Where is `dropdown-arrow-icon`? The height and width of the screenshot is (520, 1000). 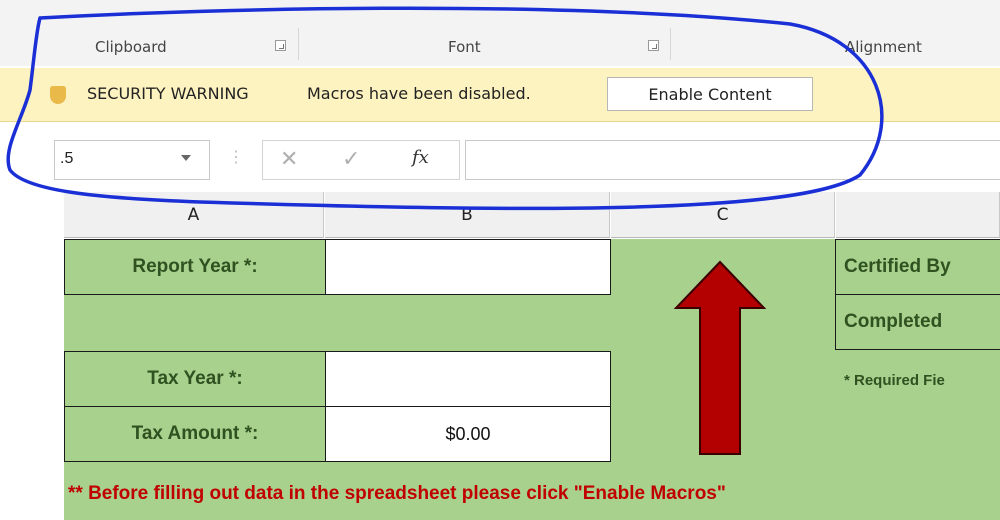 dropdown-arrow-icon is located at coordinates (186, 158).